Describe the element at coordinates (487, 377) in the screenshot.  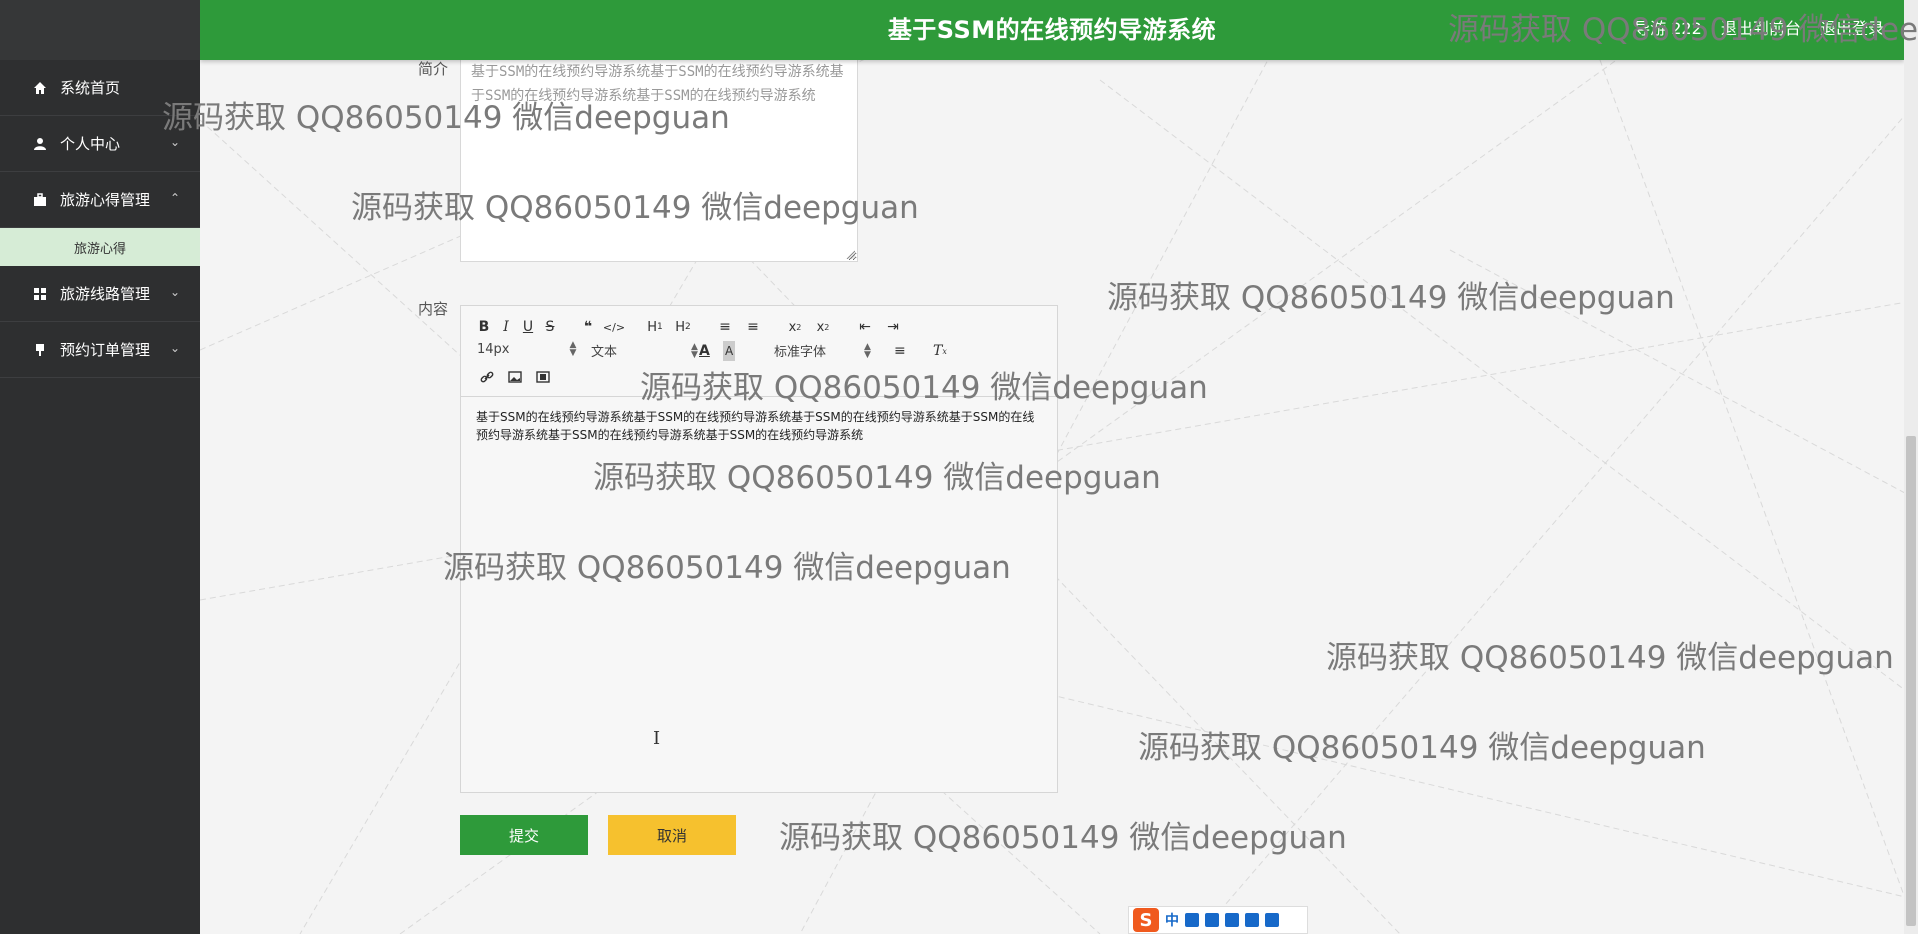
I see `link-icon` at that location.